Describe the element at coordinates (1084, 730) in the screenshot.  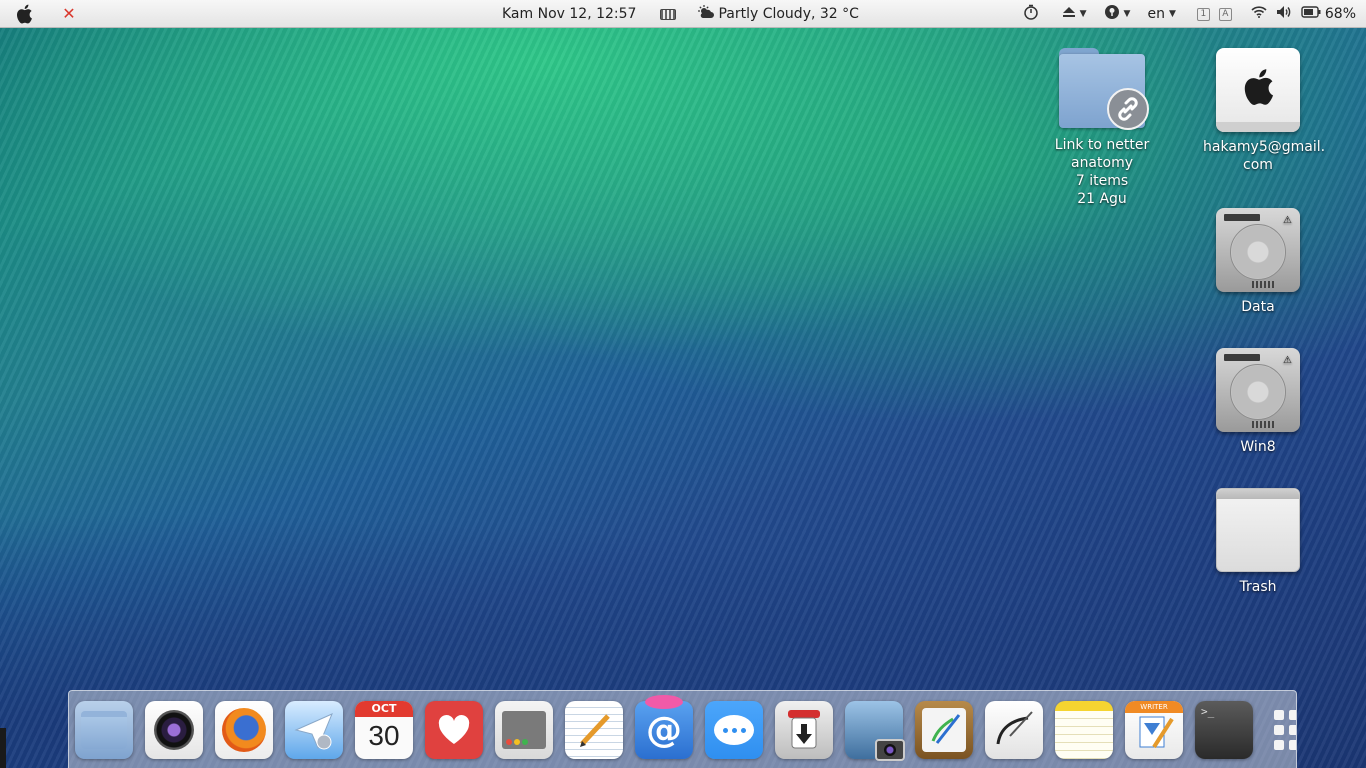
I see `notes-icon` at that location.